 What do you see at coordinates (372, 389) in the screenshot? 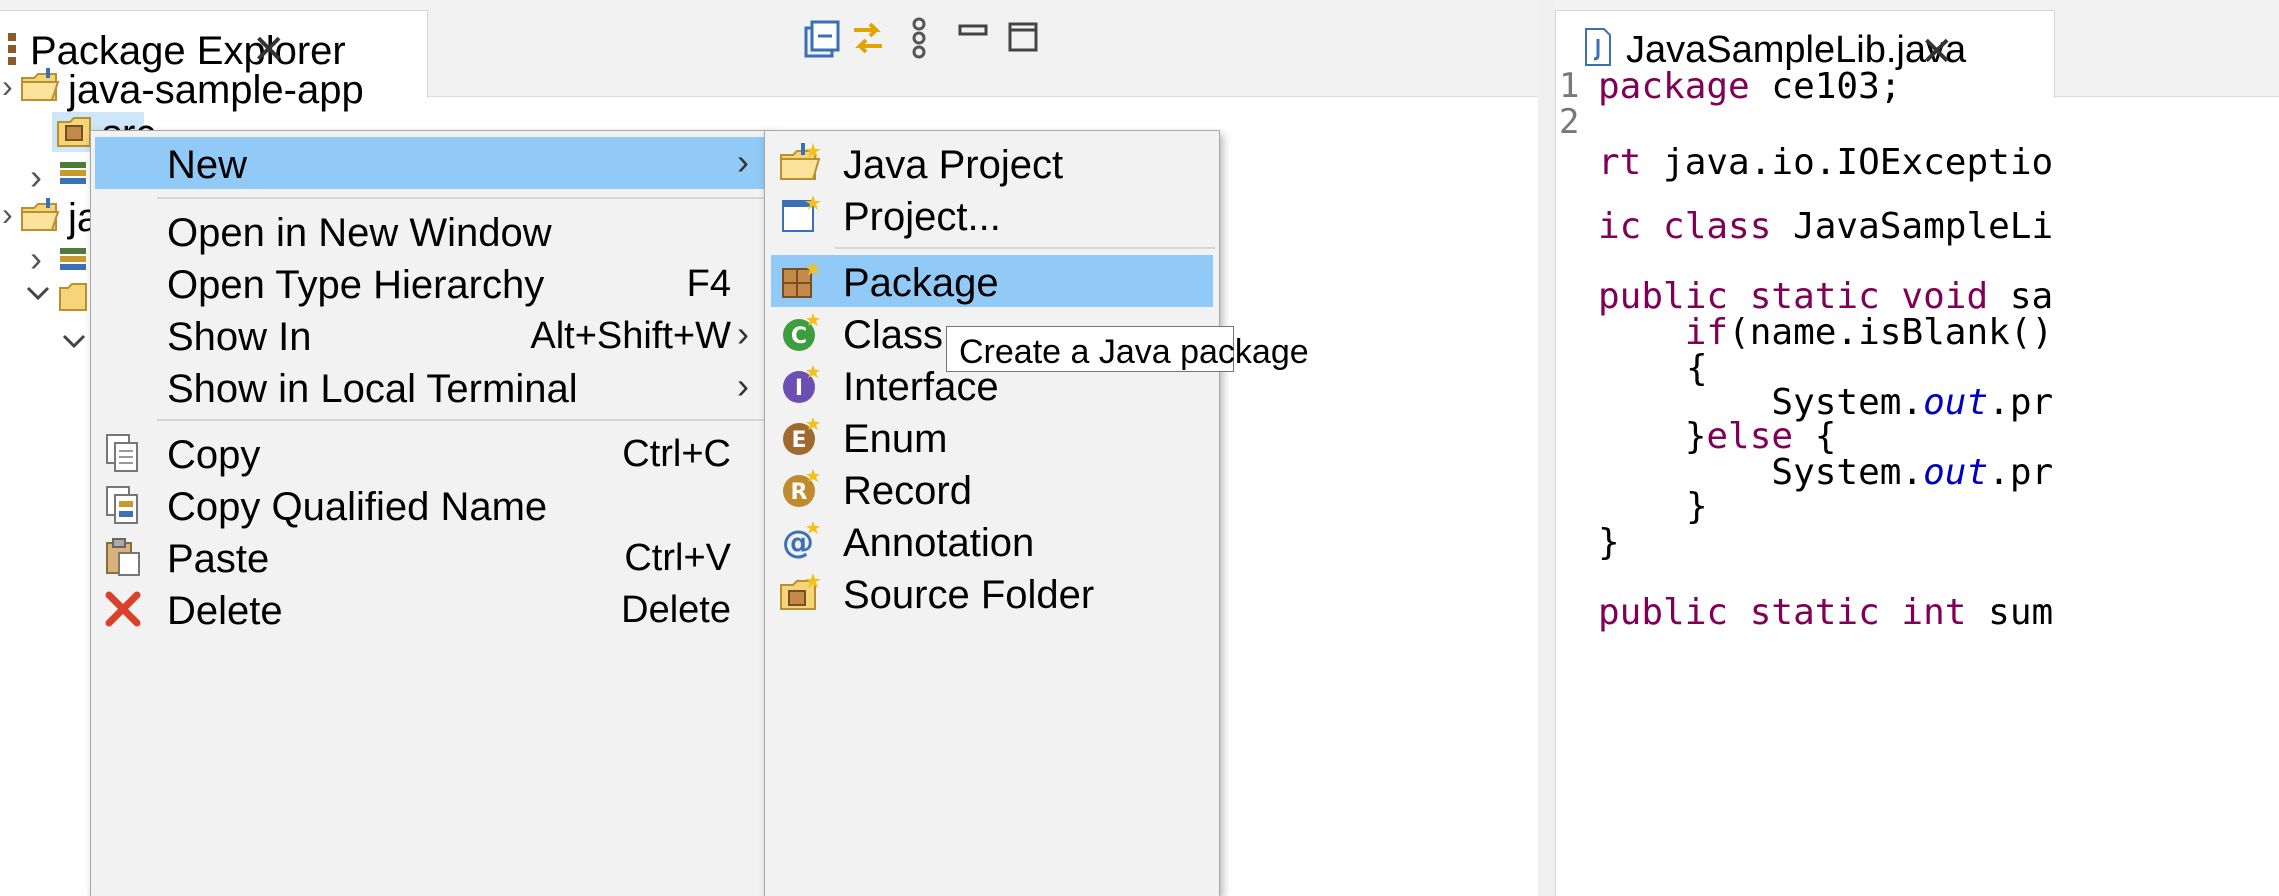
I see `menu-item-label: Show in Local Terminal` at bounding box center [372, 389].